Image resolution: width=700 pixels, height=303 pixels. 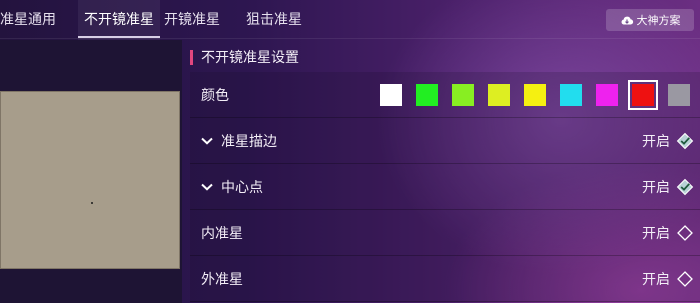 I want to click on setting-row-inner-crosshair: 内准星 开启, so click(x=445, y=233).